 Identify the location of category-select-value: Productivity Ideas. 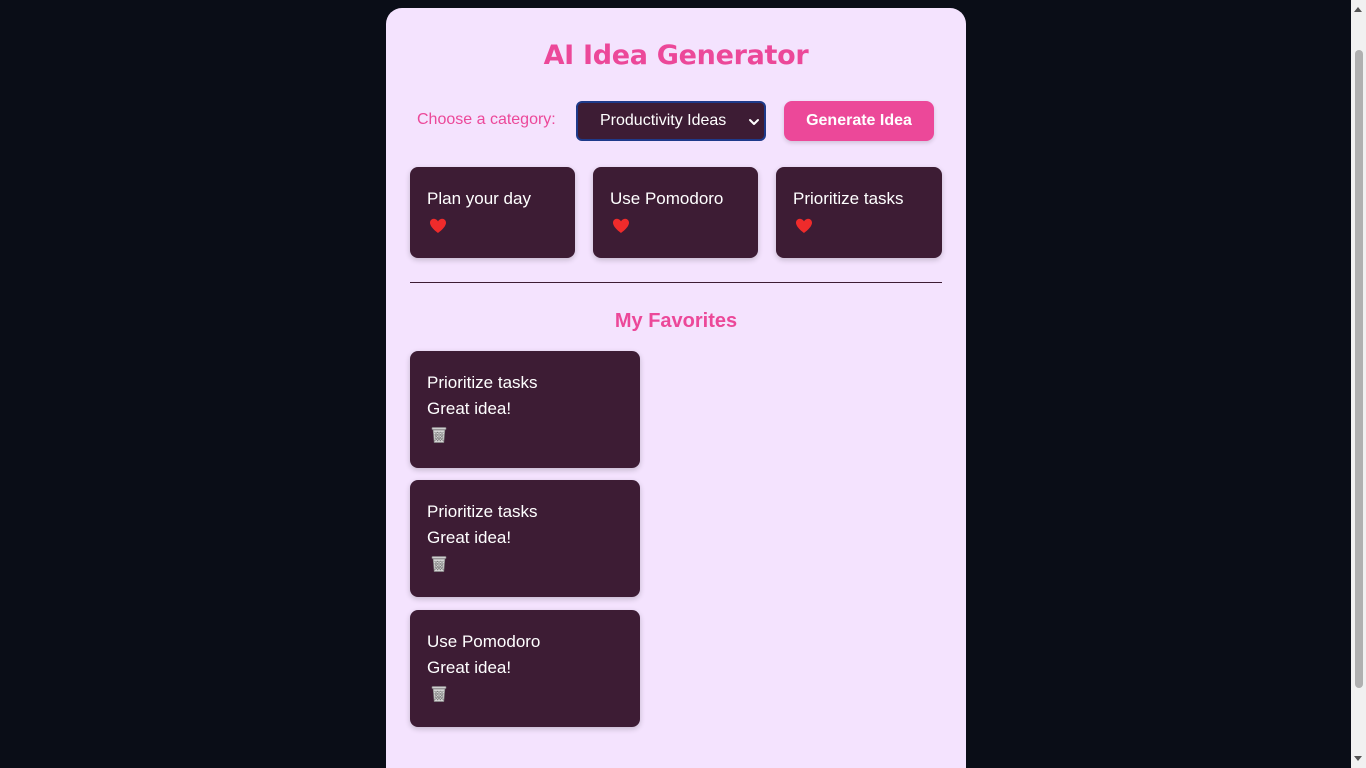
(663, 120).